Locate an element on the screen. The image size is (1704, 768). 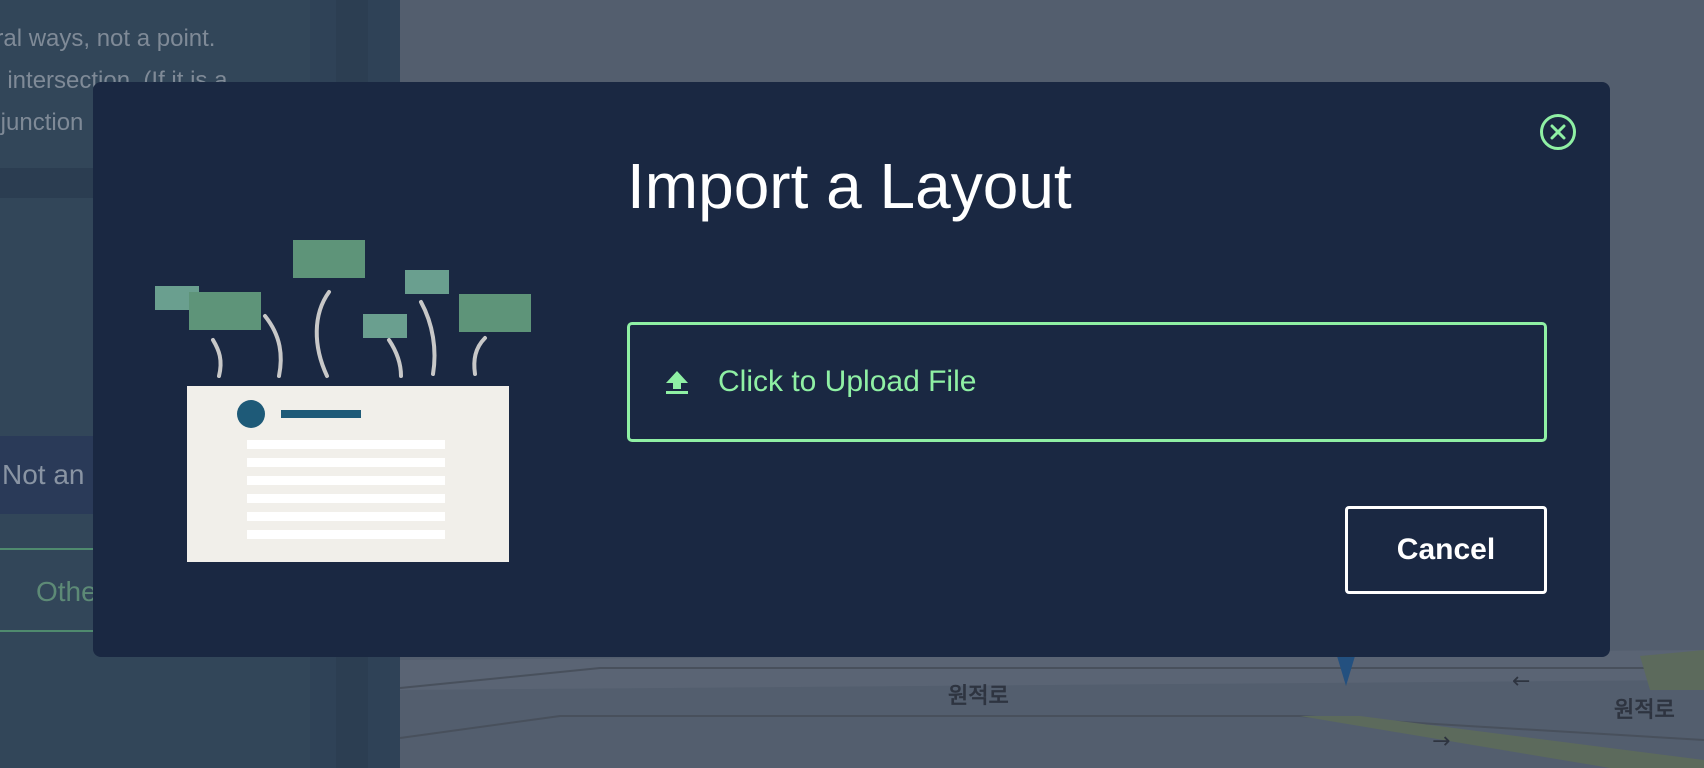
background-text-line: eral ways, not a point. is located at coordinates (108, 38).